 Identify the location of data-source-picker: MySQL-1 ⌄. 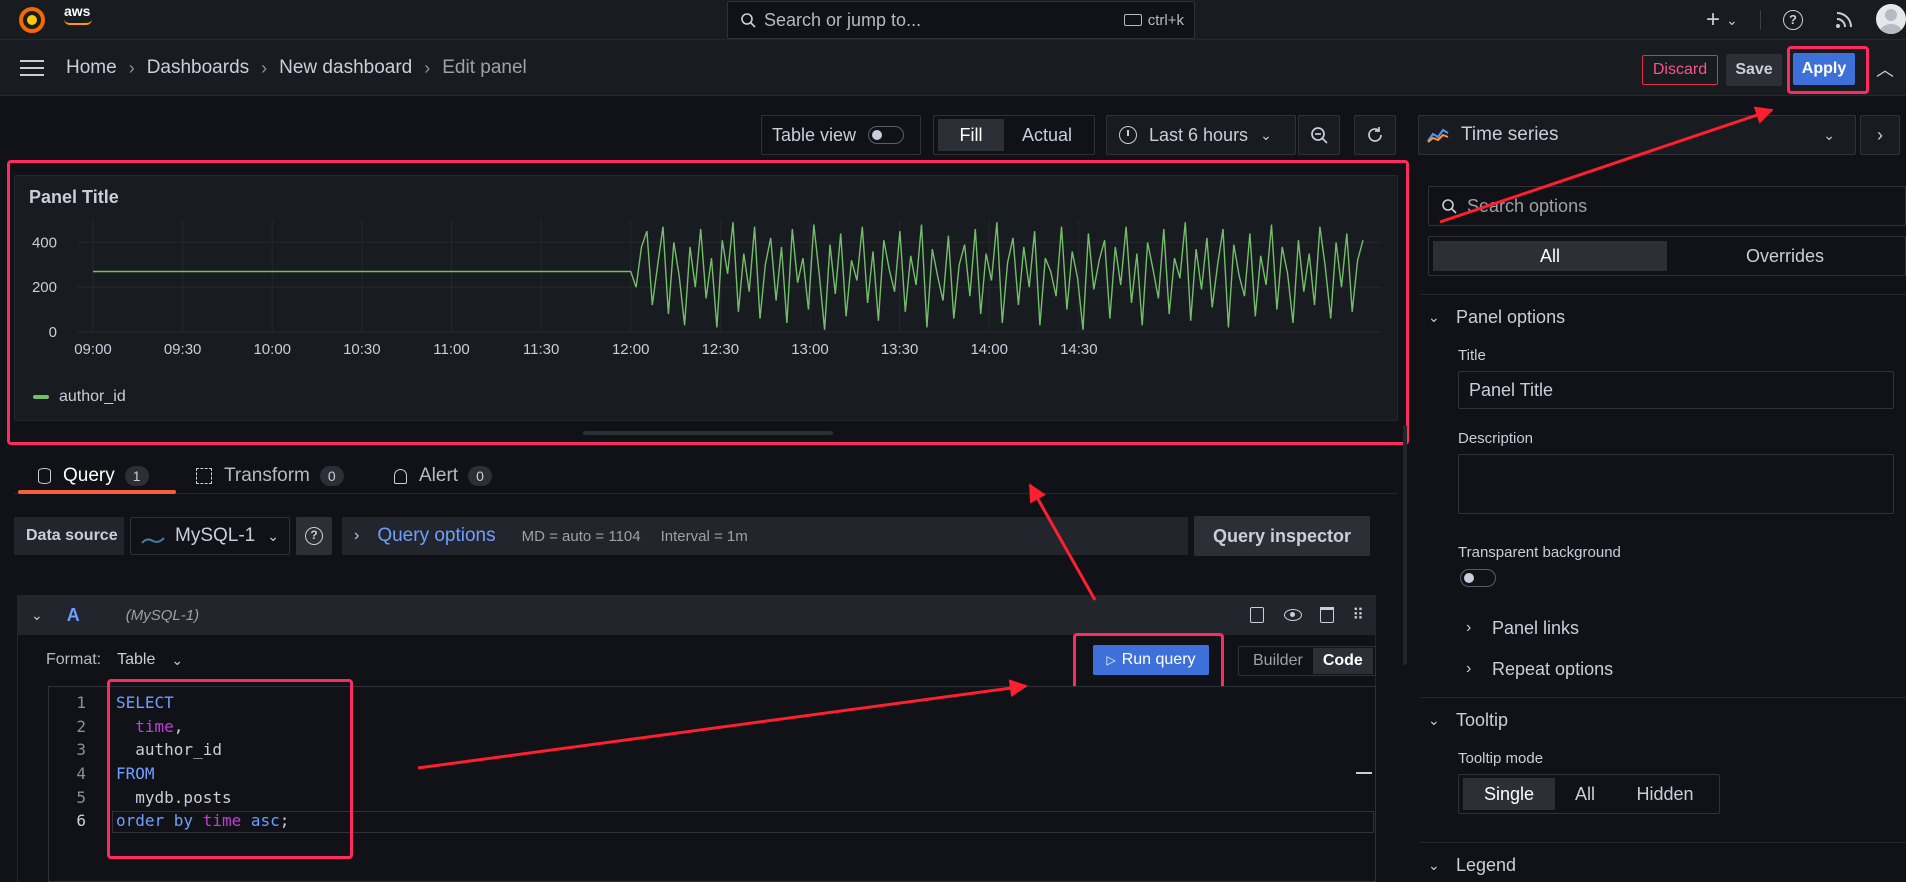
(210, 536).